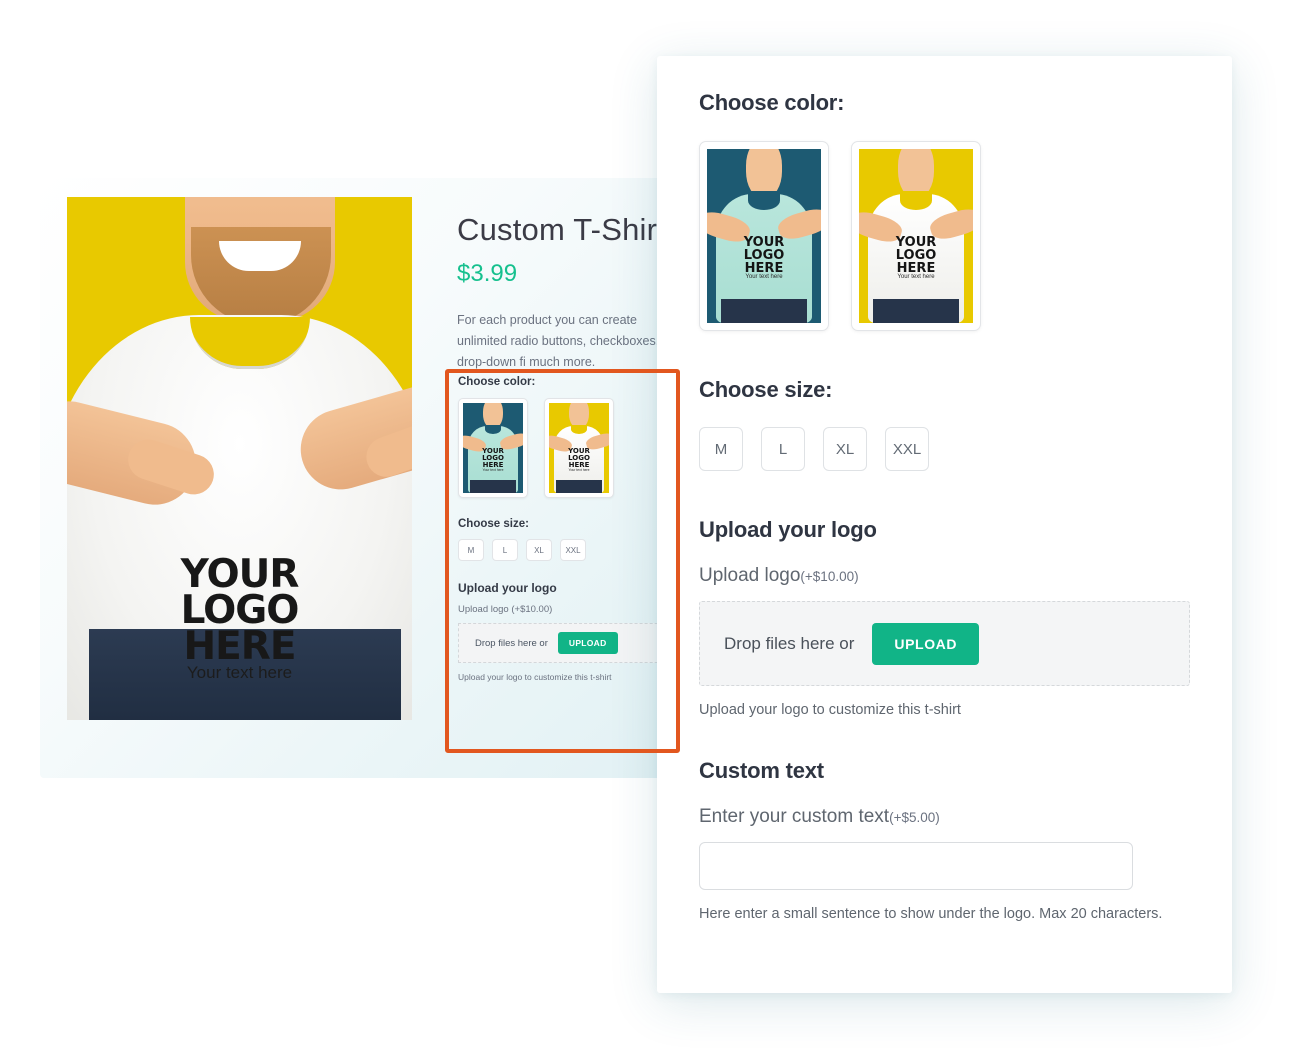 The height and width of the screenshot is (1054, 1300). Describe the element at coordinates (789, 643) in the screenshot. I see `dropzone-text: Drop files here or` at that location.